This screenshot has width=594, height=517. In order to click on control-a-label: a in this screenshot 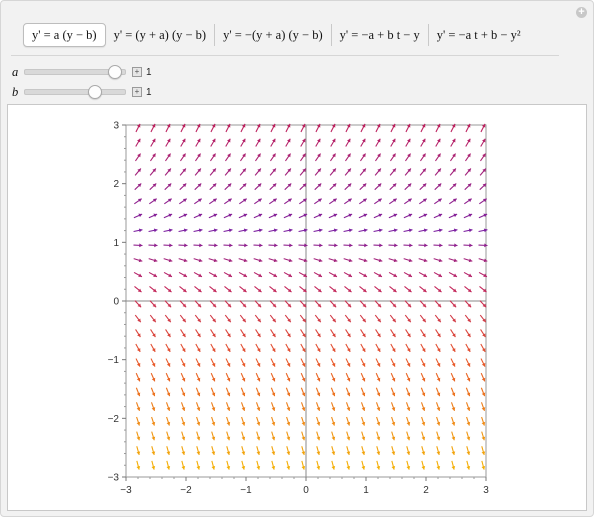, I will do `click(15, 71)`.